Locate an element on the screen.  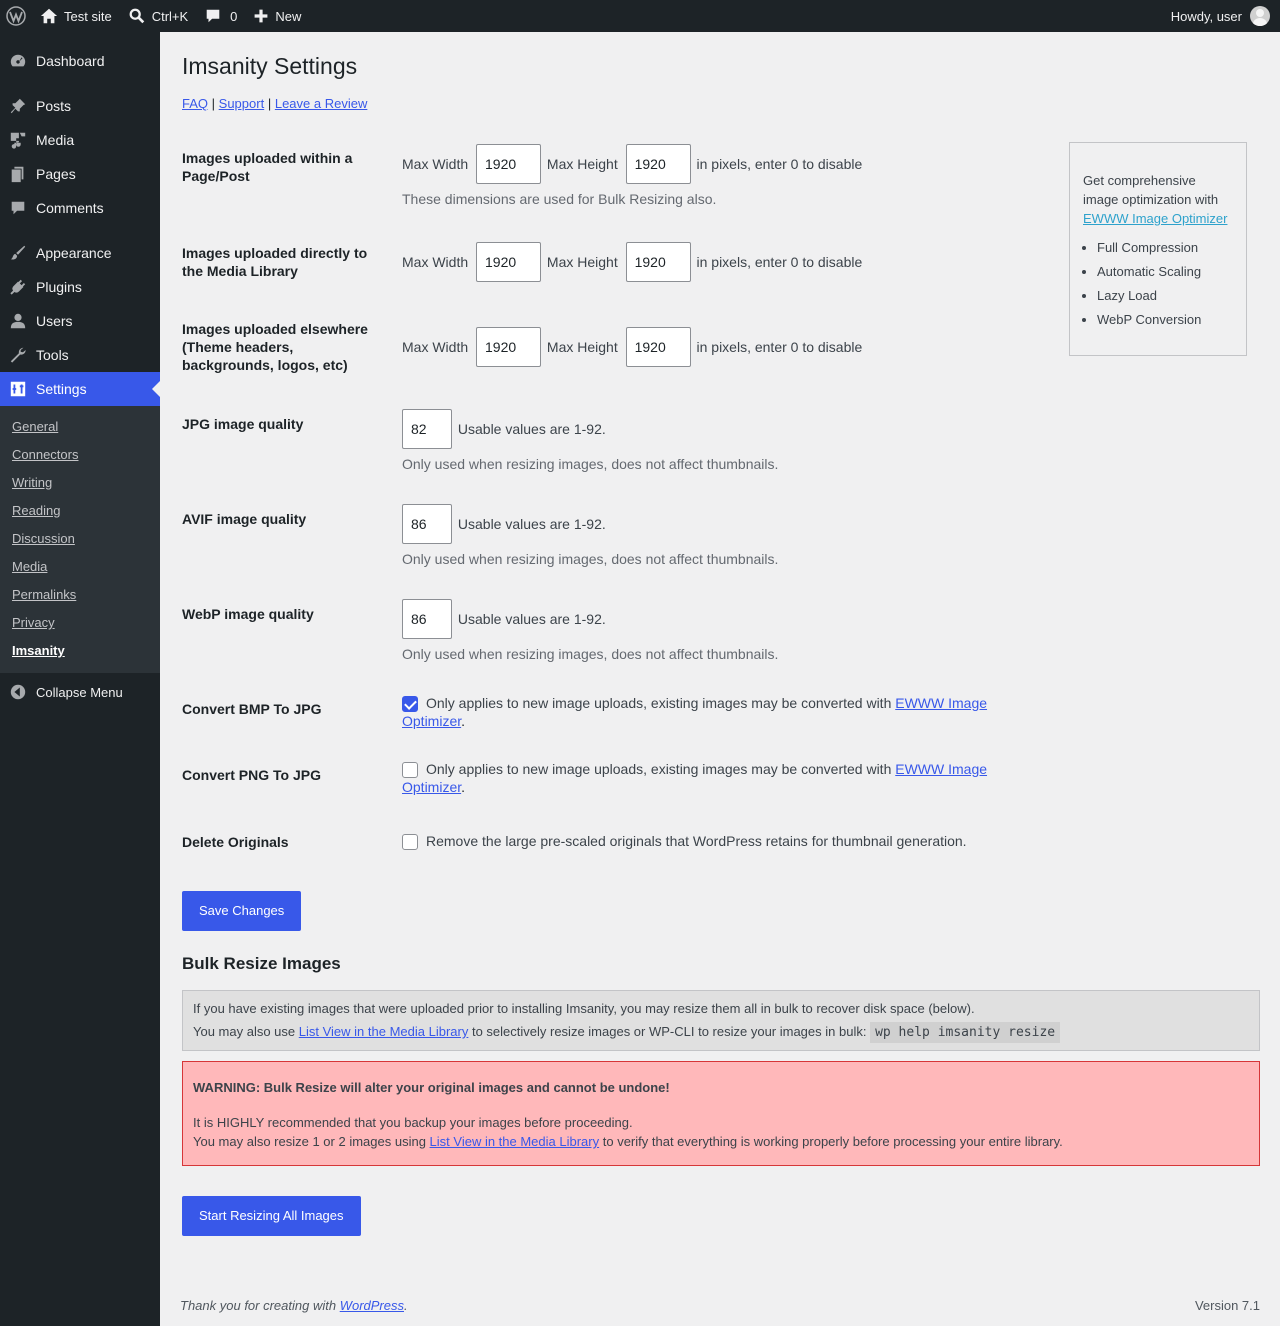
delete-originals-checkbox is located at coordinates (410, 842).